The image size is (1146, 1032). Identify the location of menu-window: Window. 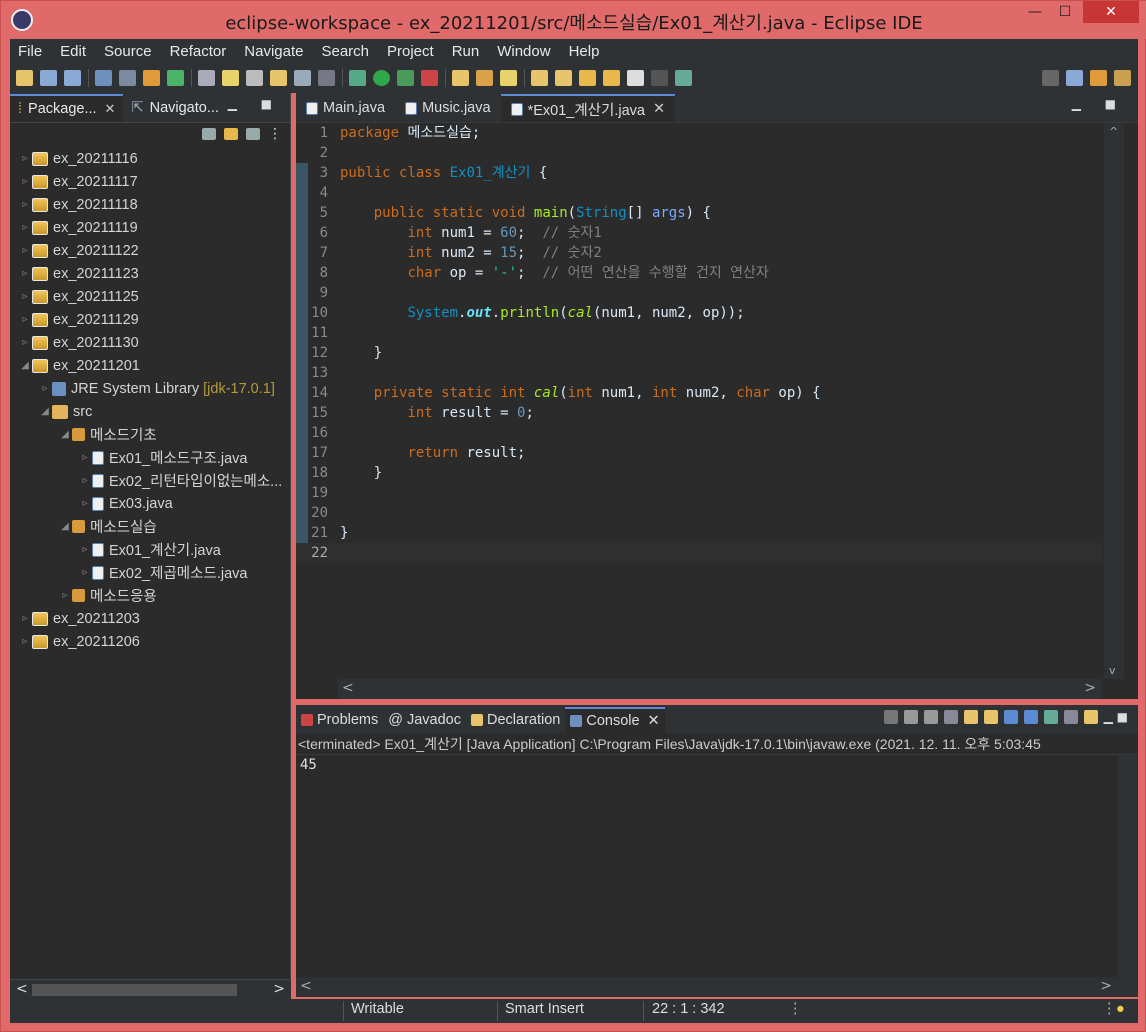
(523, 51).